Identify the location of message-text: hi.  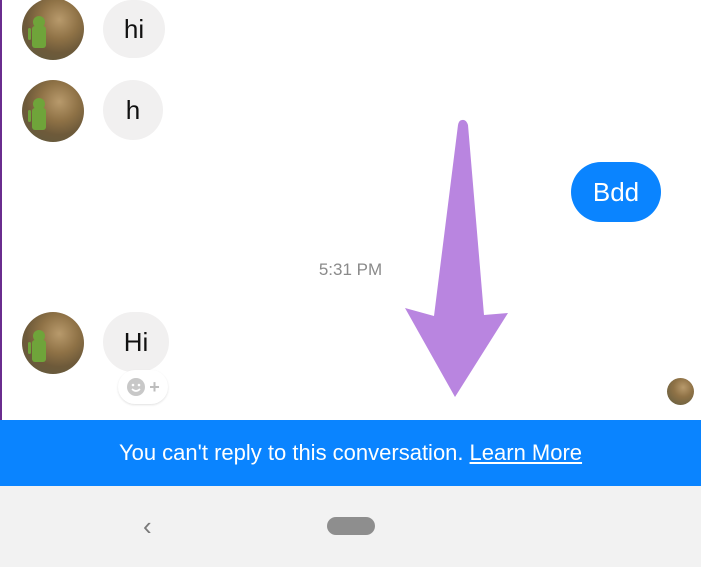
(134, 28).